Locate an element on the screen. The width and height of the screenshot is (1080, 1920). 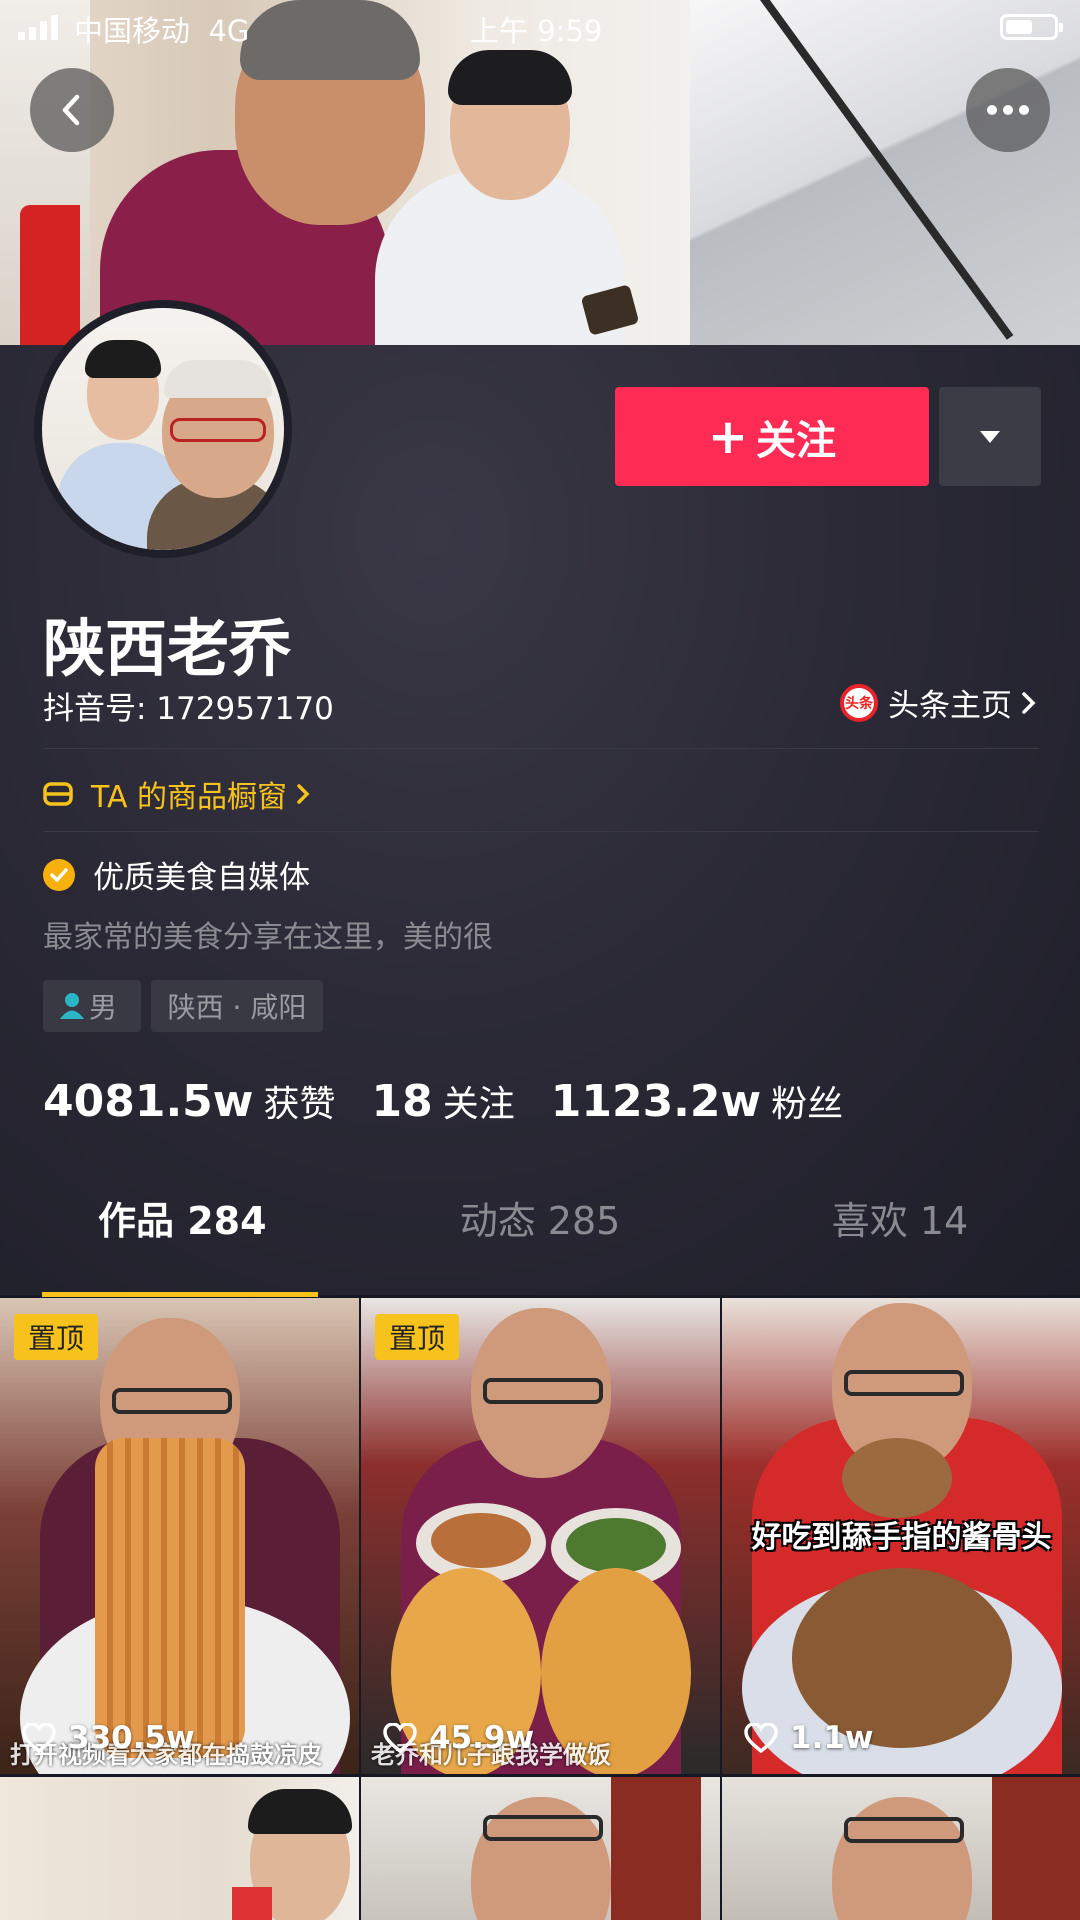
like-count: 45.9w is located at coordinates (458, 1738).